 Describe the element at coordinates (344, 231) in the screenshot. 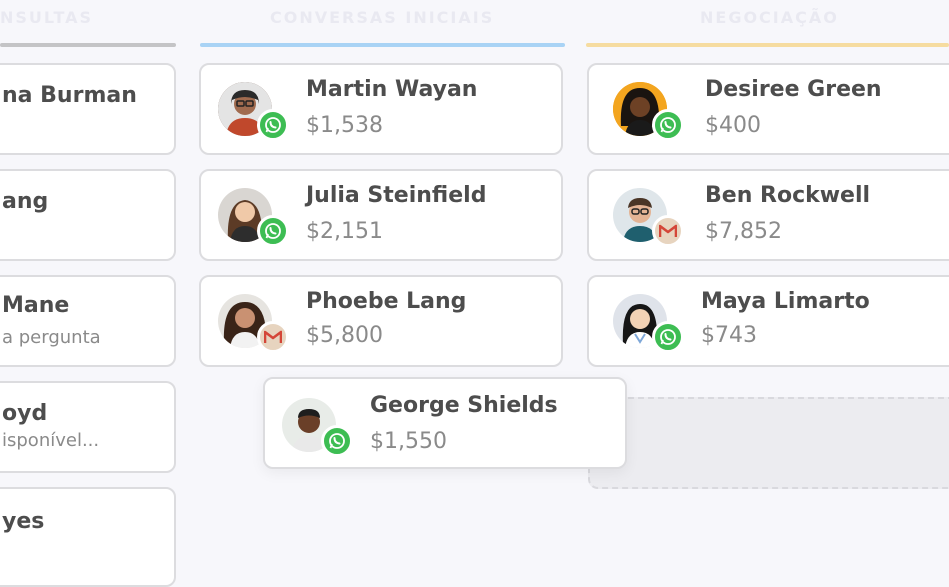

I see `deal-amount: $2,151` at that location.